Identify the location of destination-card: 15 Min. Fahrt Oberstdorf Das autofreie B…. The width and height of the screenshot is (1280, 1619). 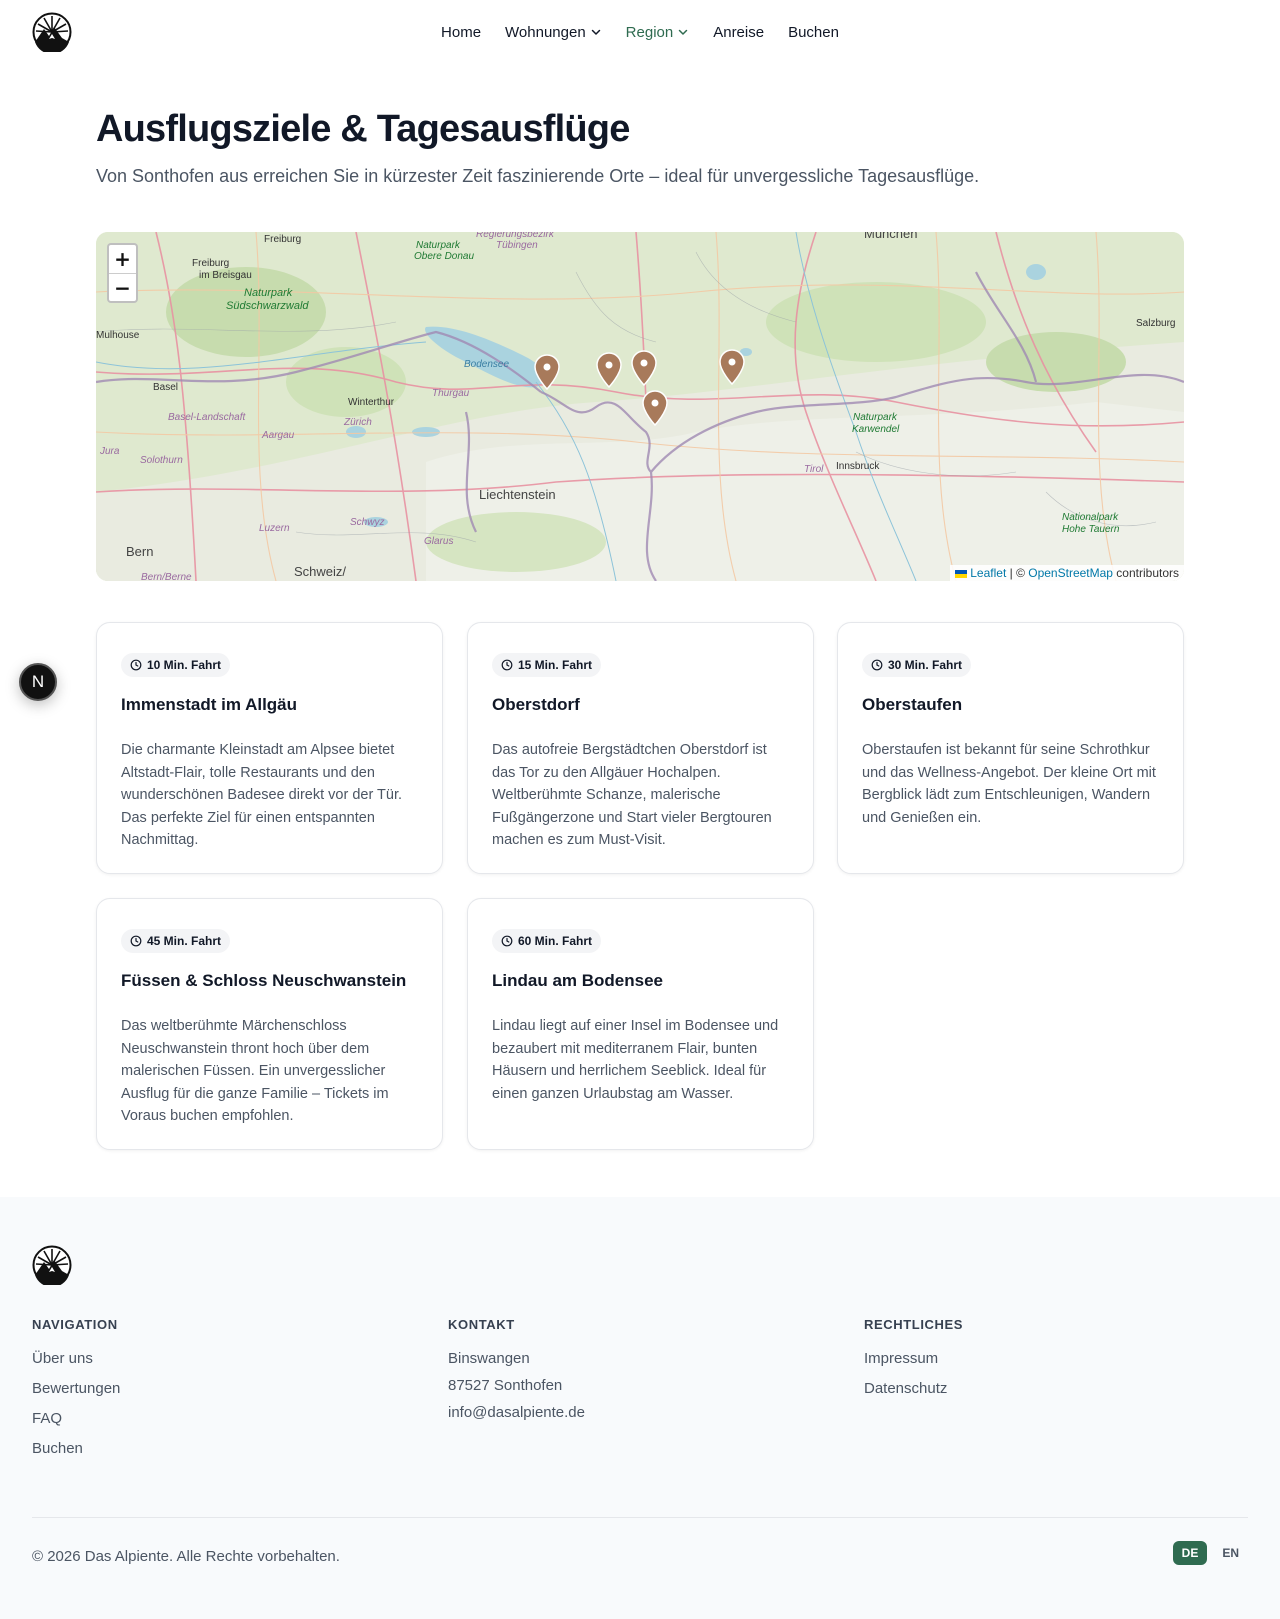
(640, 748).